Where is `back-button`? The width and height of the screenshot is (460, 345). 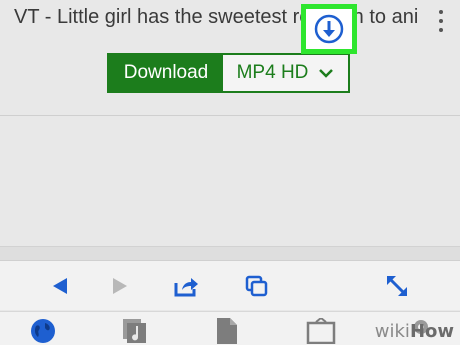
back-button is located at coordinates (60, 286).